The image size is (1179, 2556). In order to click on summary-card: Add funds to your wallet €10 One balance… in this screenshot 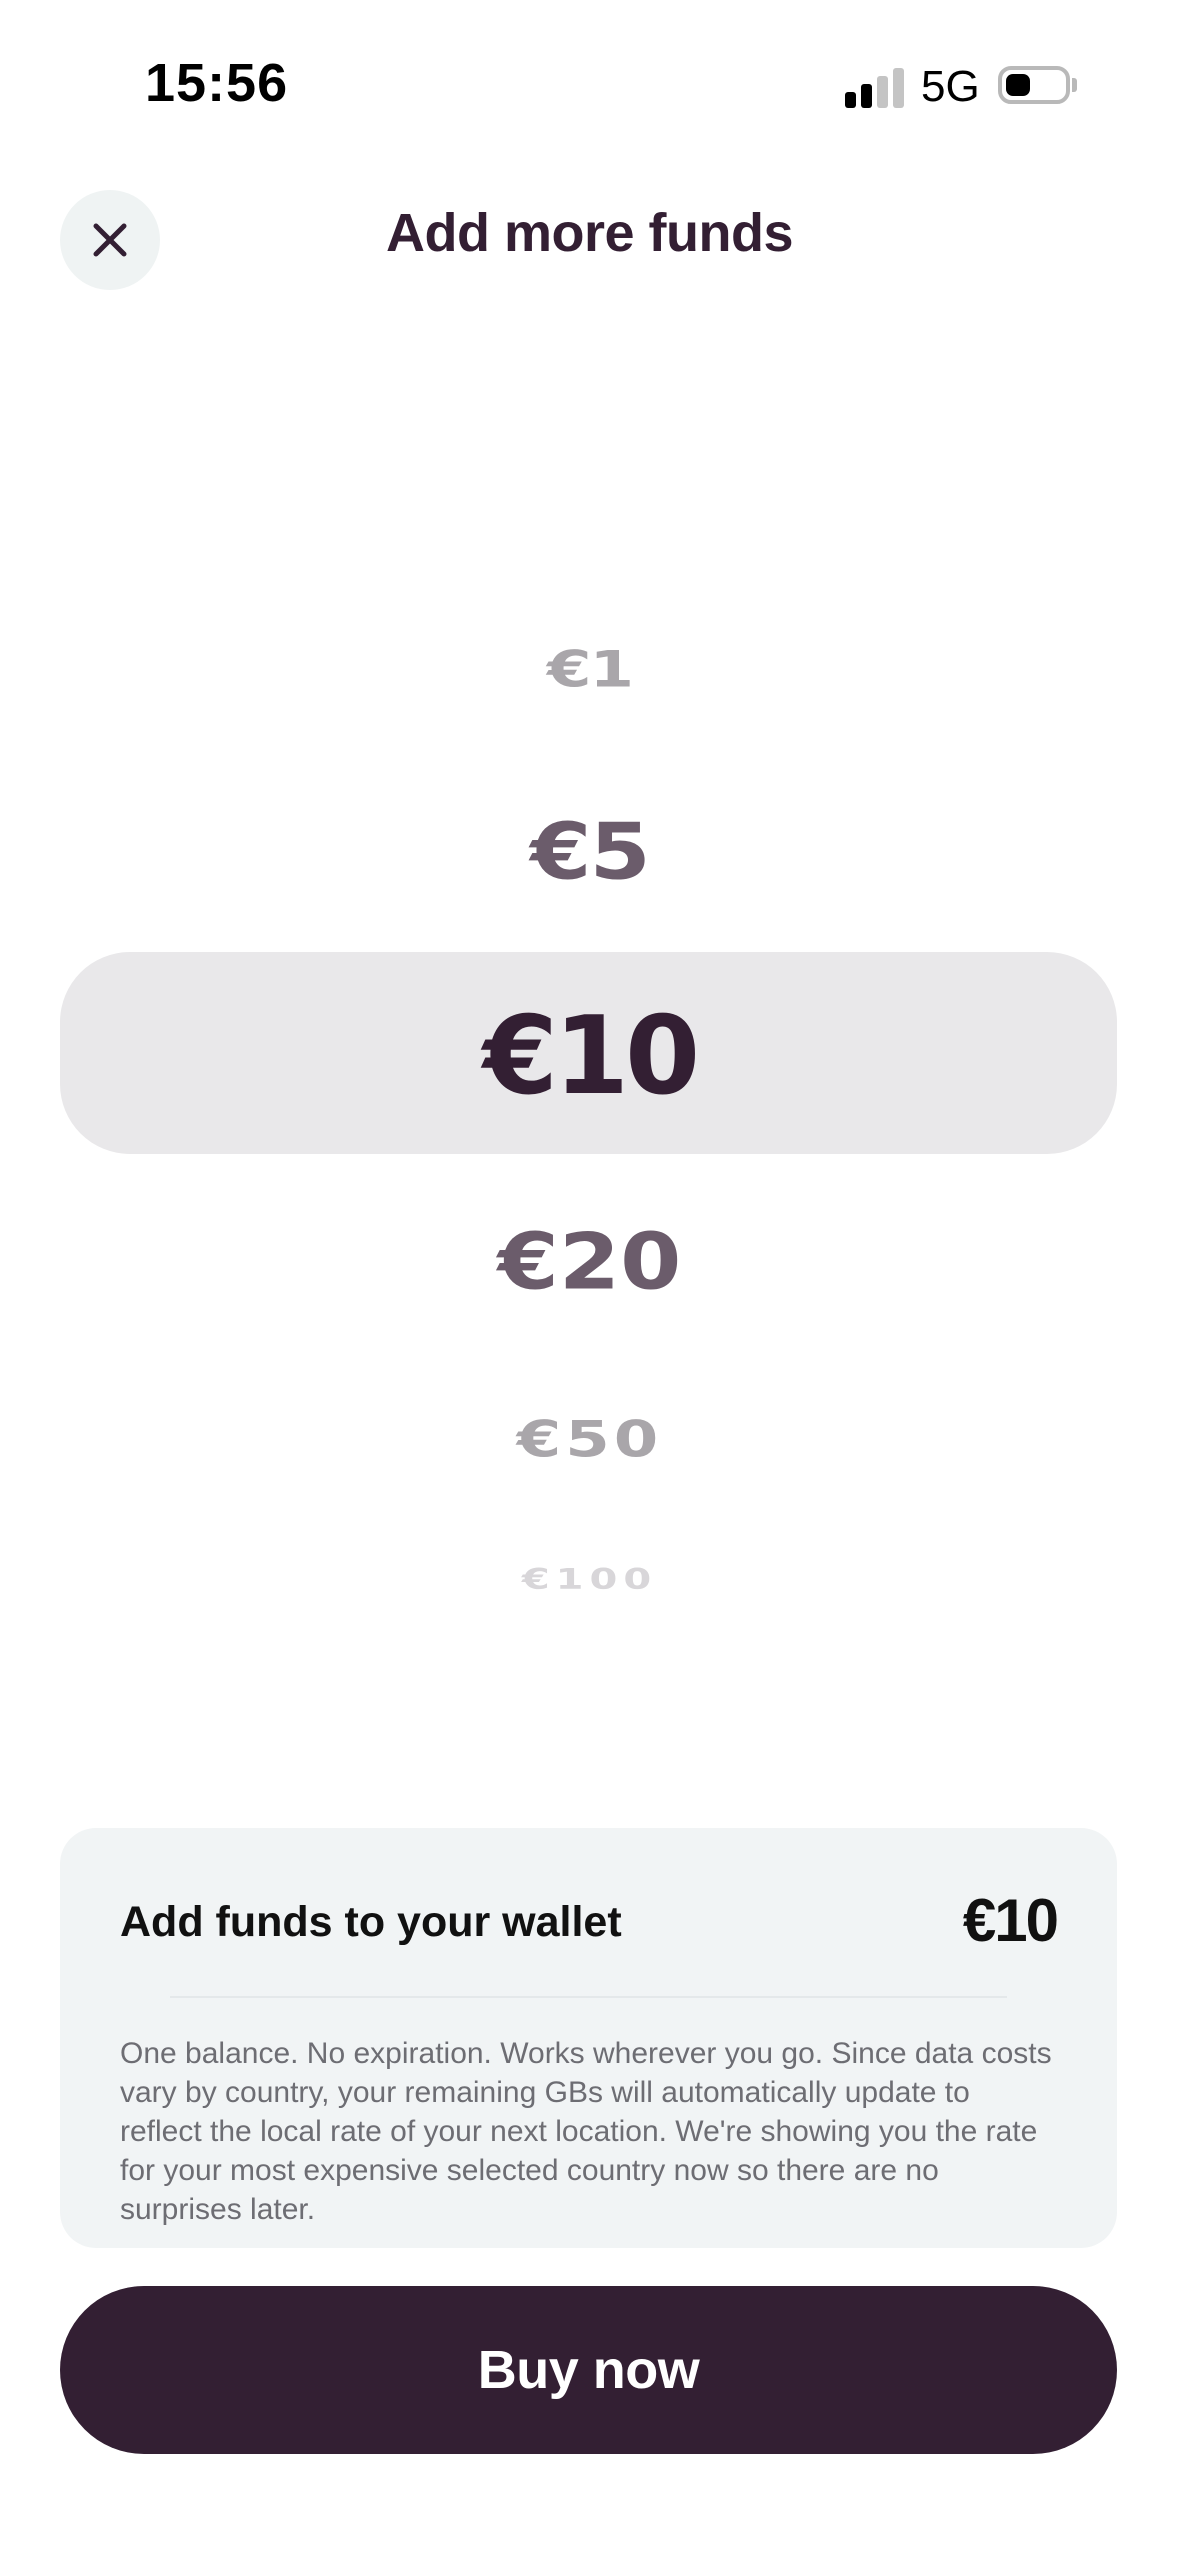, I will do `click(588, 2038)`.